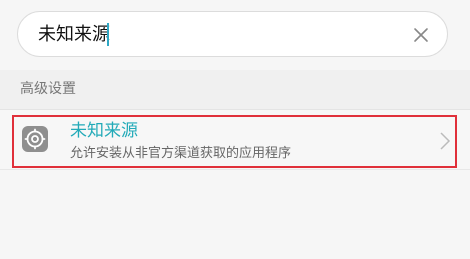 This screenshot has height=259, width=470. I want to click on search-input: 未知来源, so click(74, 35).